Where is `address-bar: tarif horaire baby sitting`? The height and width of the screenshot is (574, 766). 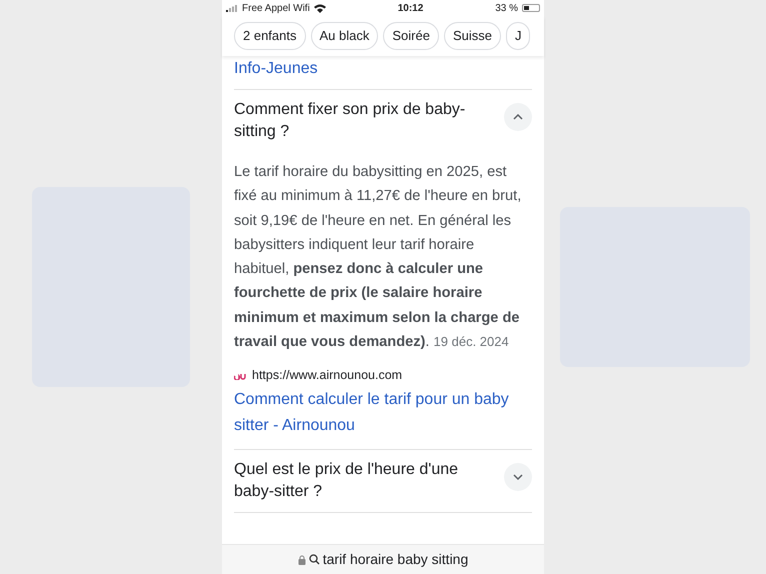 address-bar: tarif horaire baby sitting is located at coordinates (383, 559).